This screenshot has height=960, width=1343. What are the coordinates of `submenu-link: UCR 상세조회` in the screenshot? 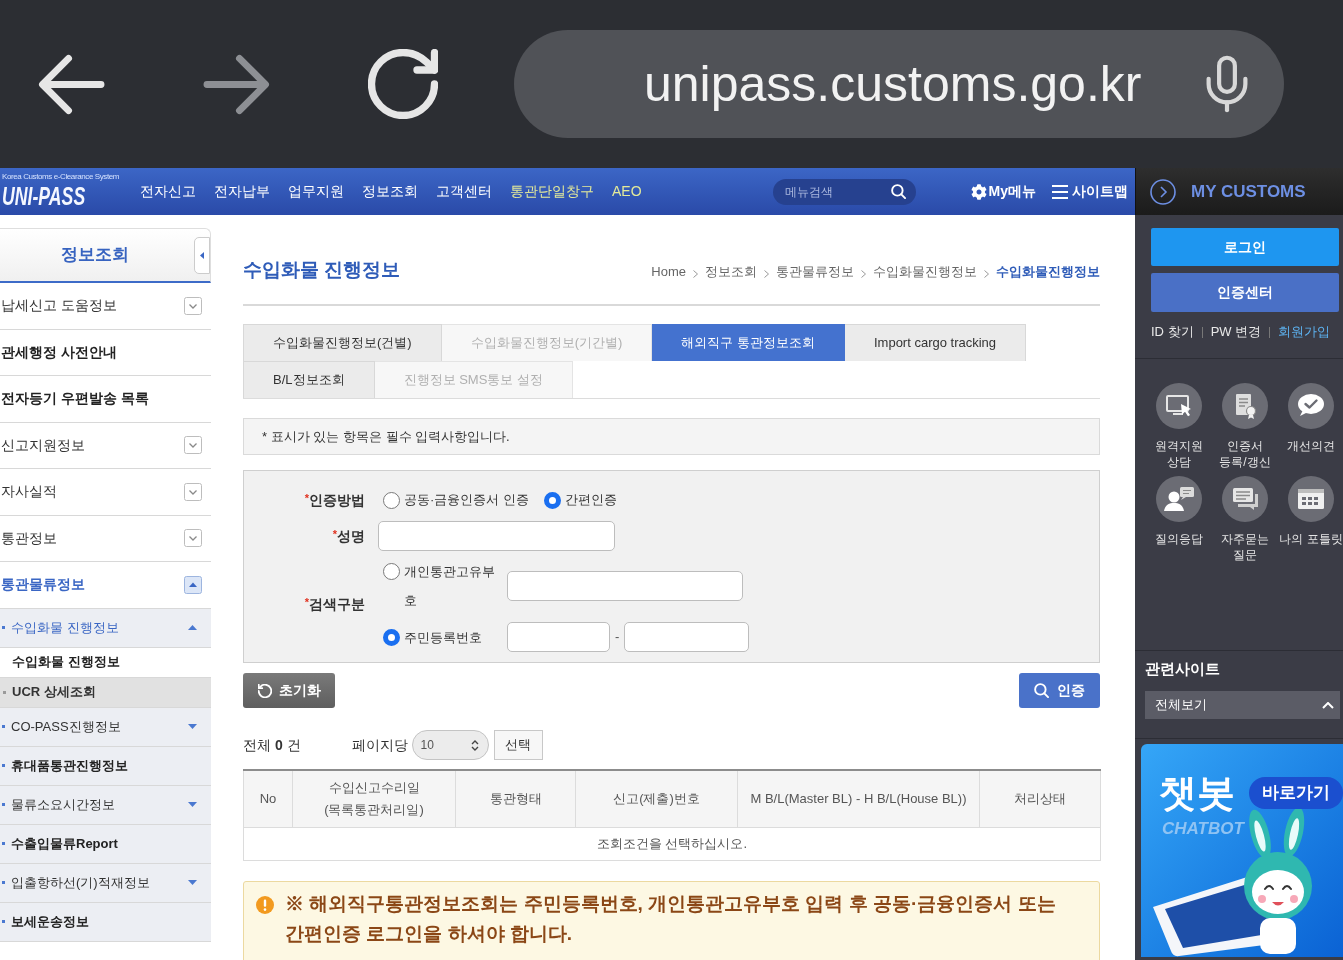 It's located at (105, 692).